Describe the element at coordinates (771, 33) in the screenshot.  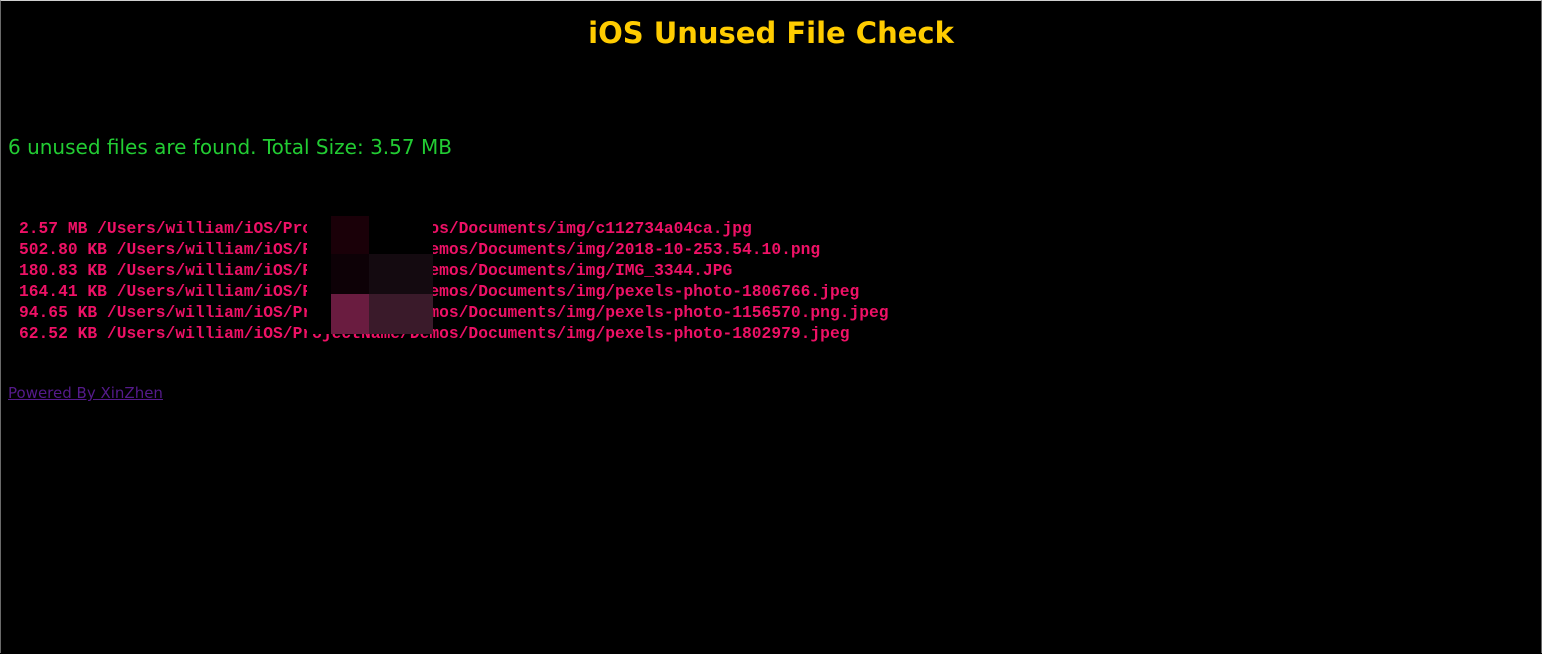
I see `page-title: iOS Unused File Check` at that location.